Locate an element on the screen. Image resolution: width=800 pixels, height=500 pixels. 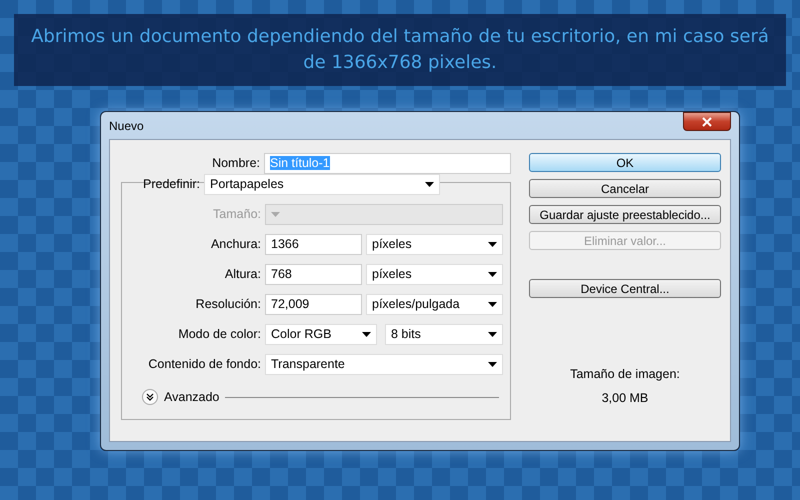
field-label: Tamaño: is located at coordinates (236, 214).